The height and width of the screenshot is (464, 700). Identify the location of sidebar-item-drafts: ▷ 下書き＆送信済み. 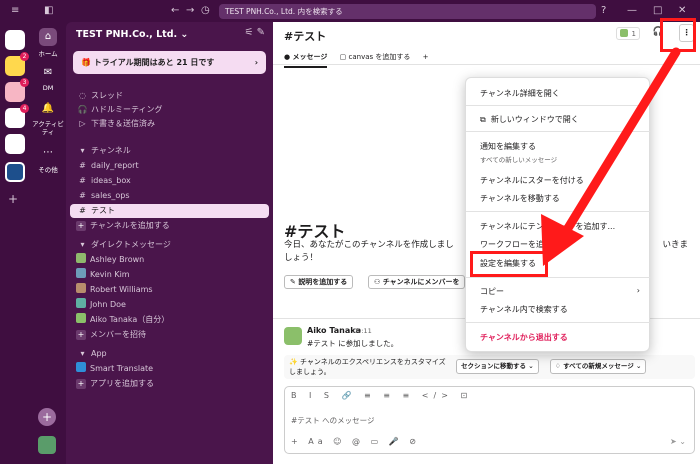
(115, 124).